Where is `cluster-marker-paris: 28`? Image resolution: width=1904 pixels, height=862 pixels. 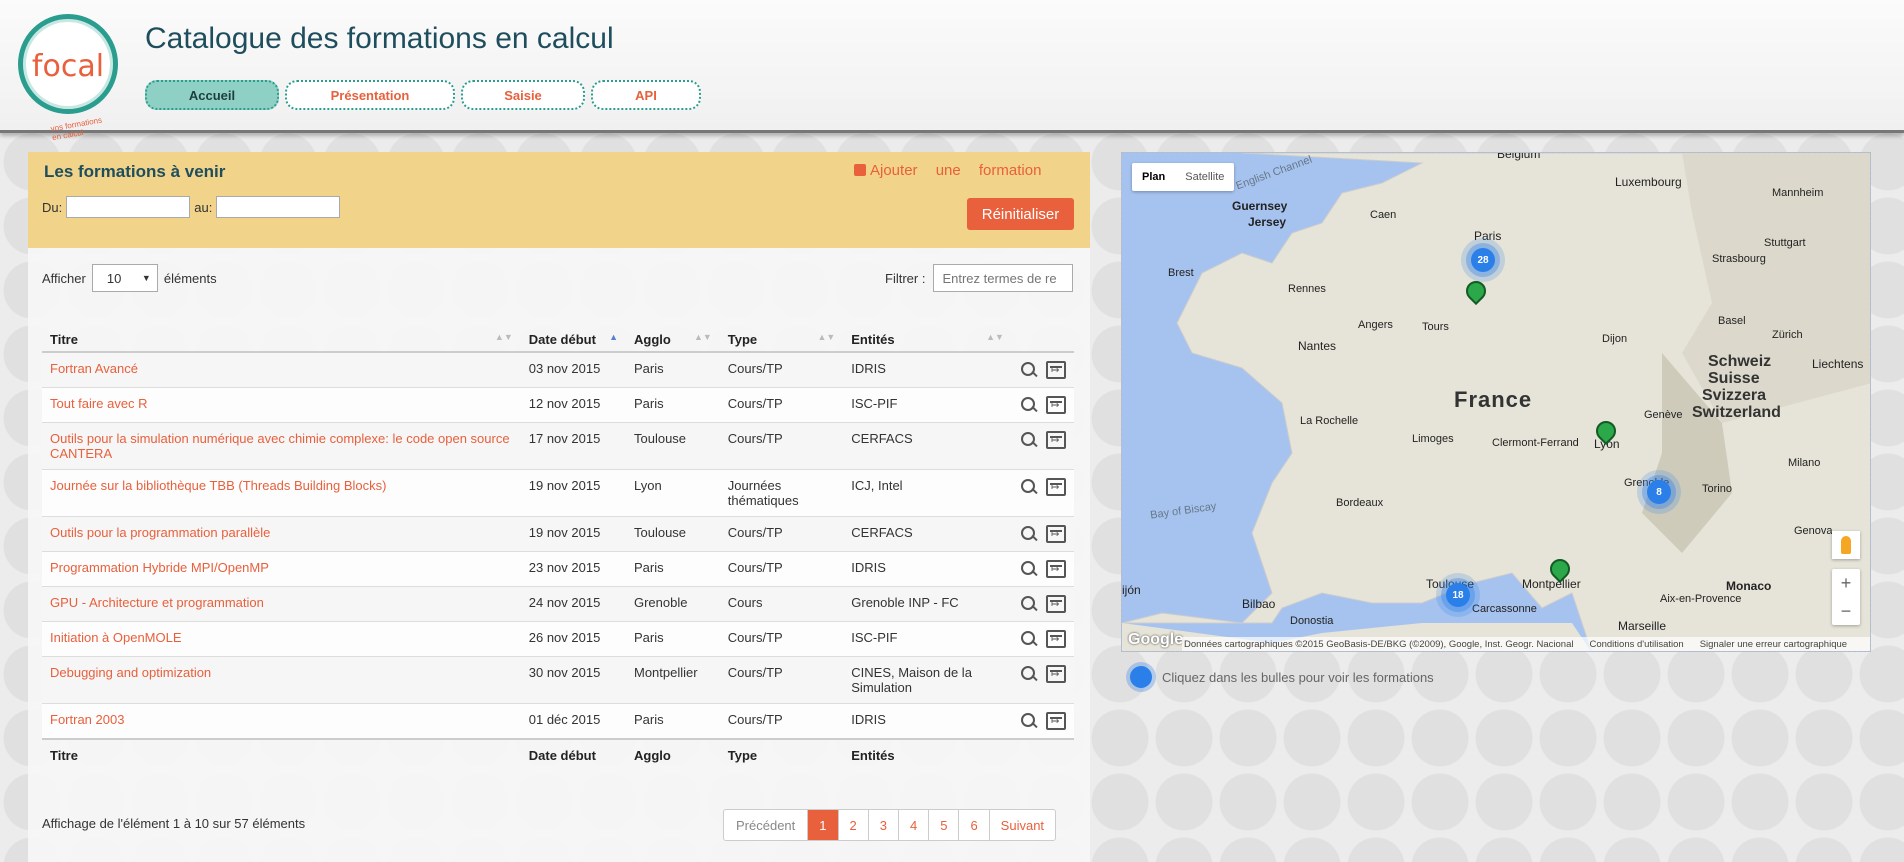 cluster-marker-paris: 28 is located at coordinates (1483, 260).